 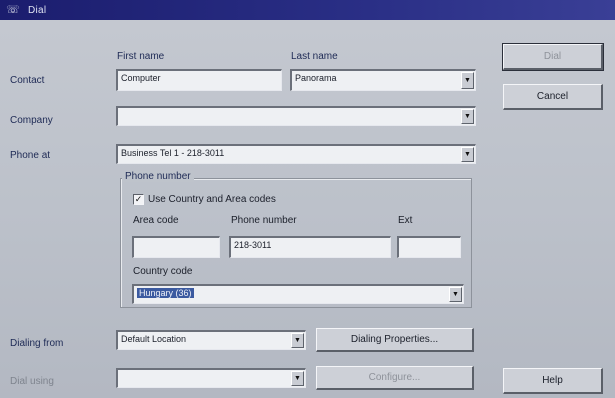 I want to click on country-code-label: Country code, so click(x=163, y=271).